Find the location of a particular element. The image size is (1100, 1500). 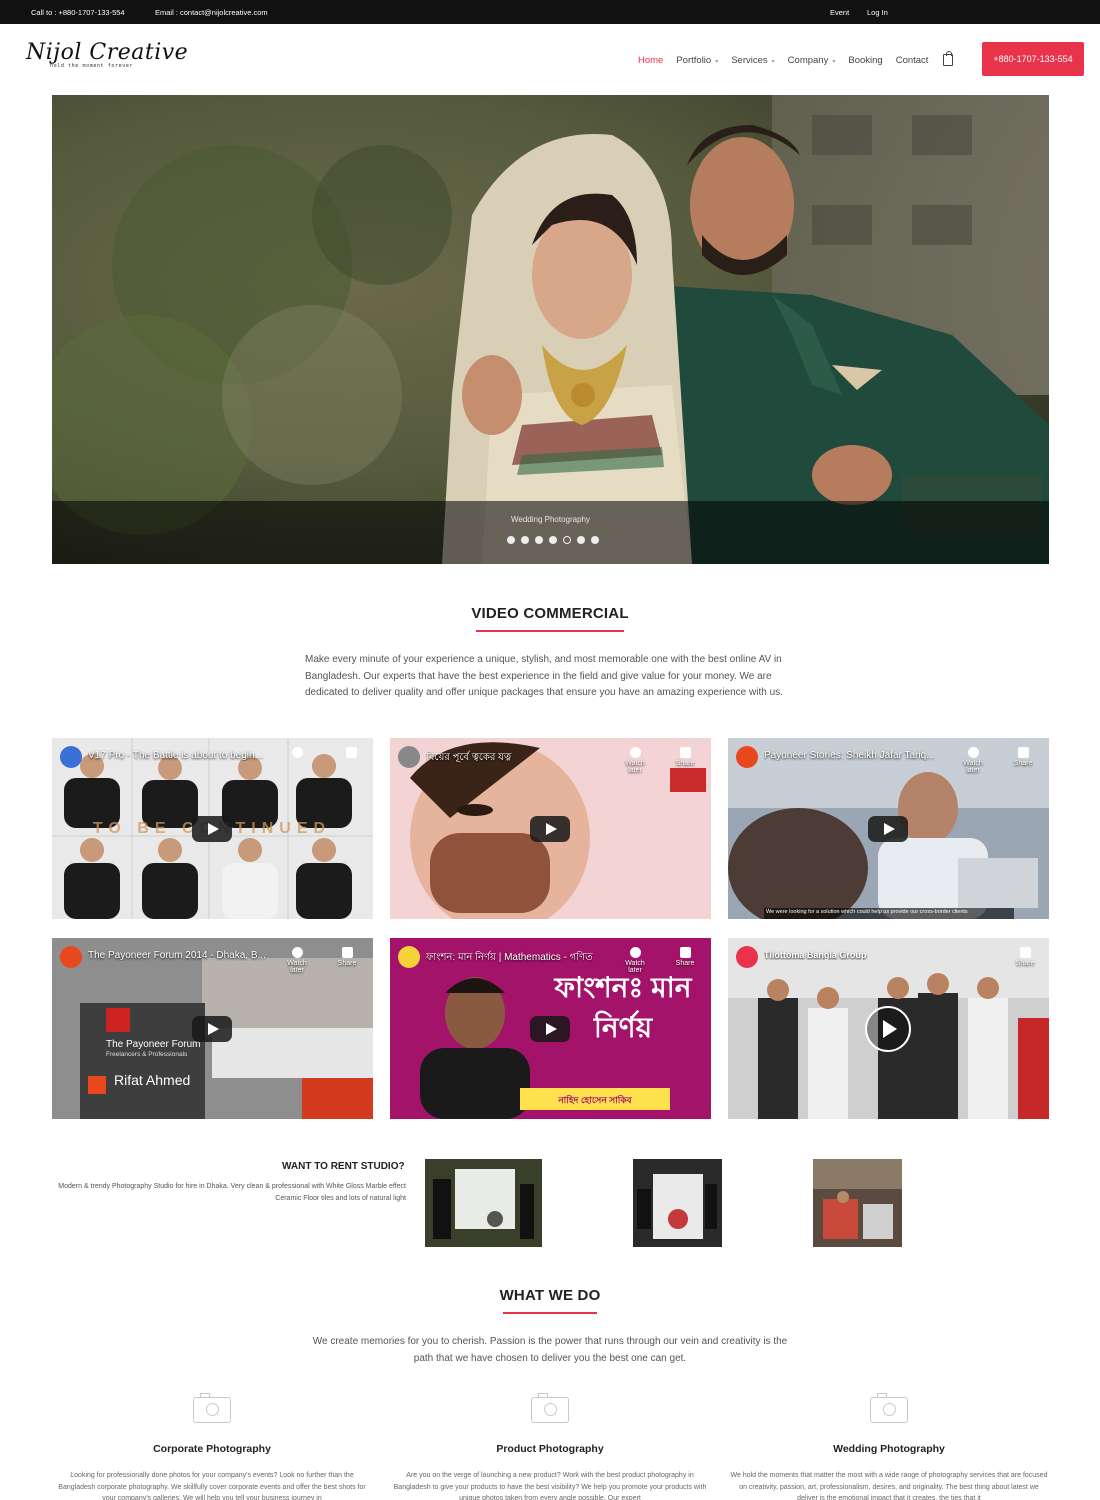

chevron-down-icon: ▾ is located at coordinates (717, 61).